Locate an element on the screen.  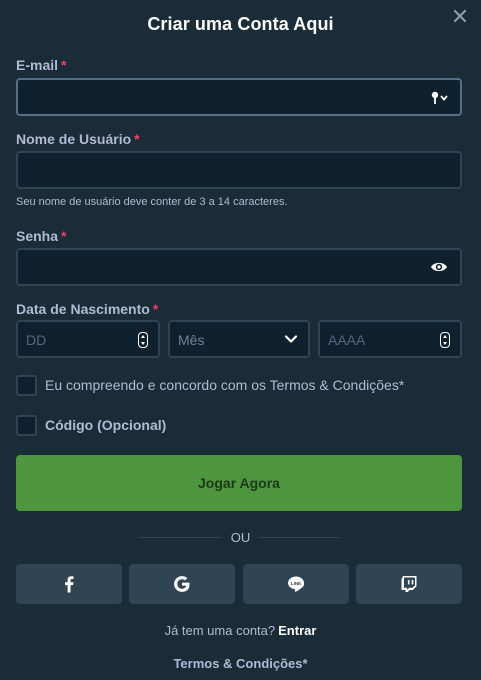
password-label-text: Senha is located at coordinates (37, 236).